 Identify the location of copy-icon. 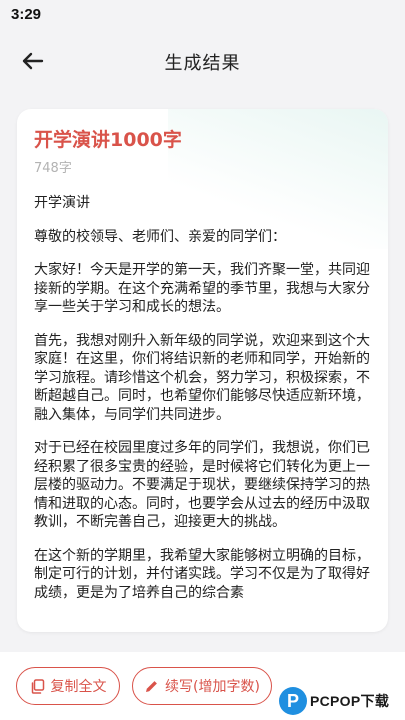
(37, 686).